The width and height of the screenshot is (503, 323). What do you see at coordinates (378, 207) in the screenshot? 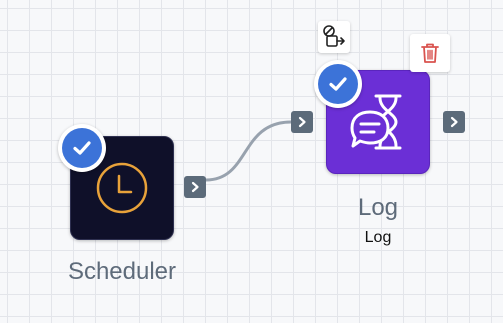
I see `log-label: Log` at bounding box center [378, 207].